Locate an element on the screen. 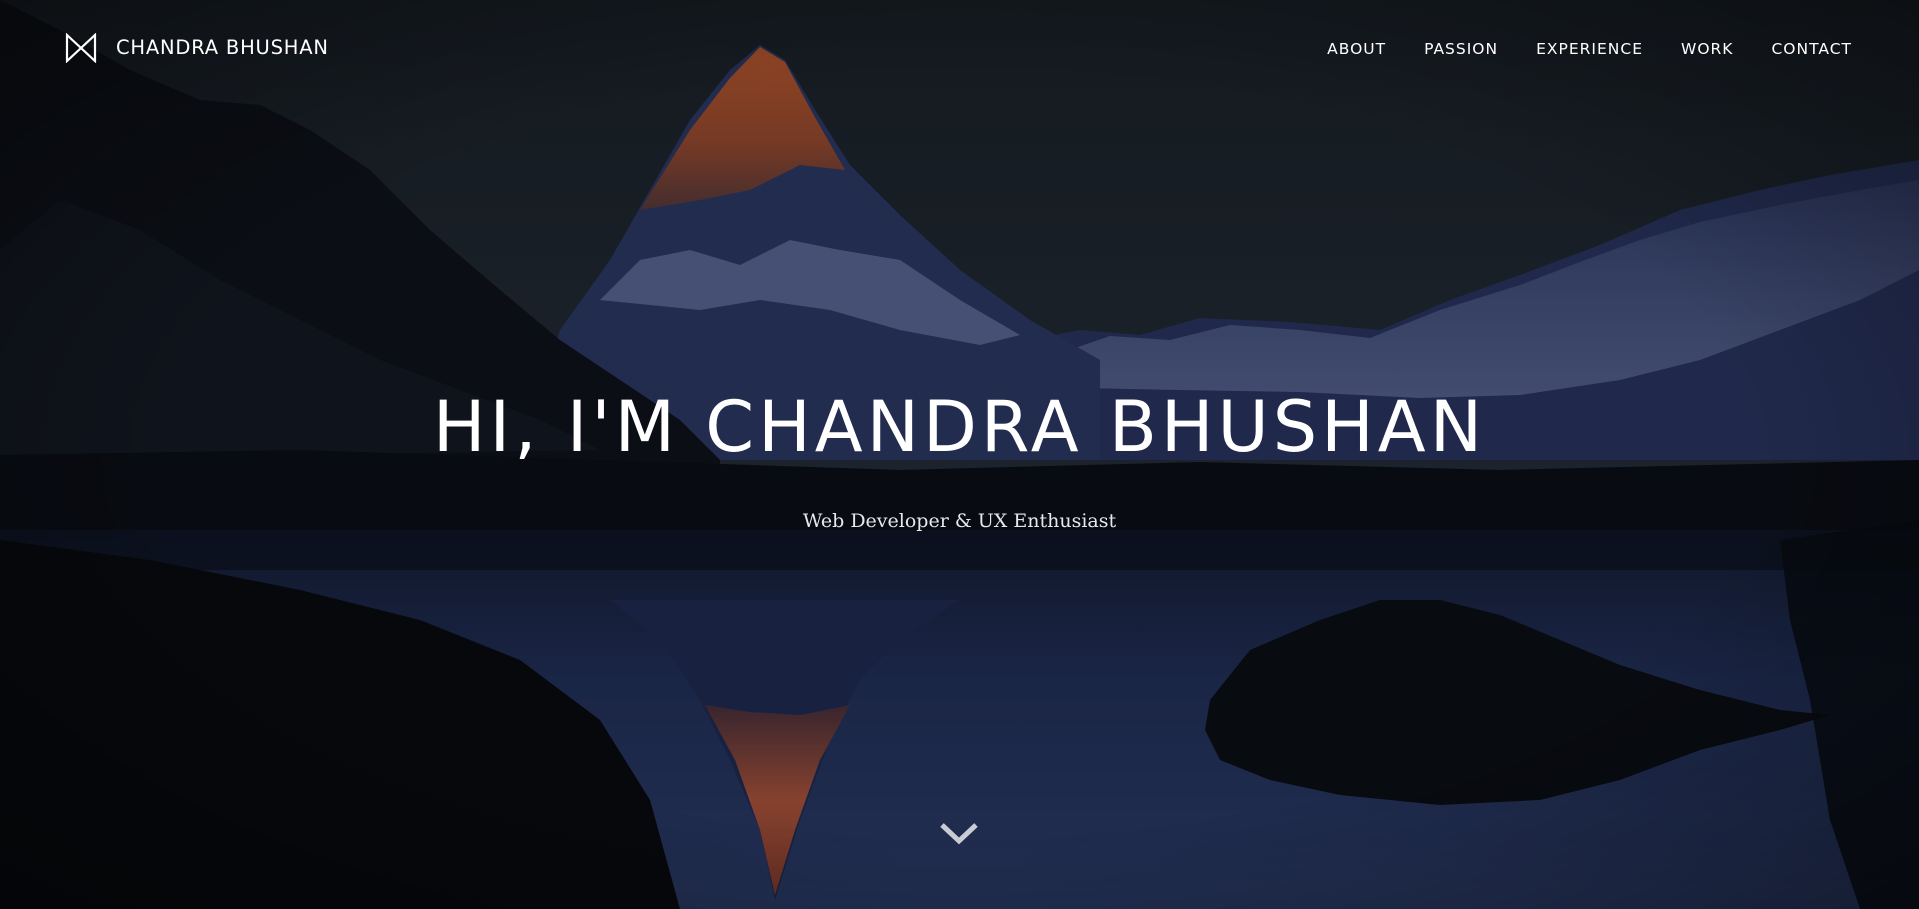 The width and height of the screenshot is (1919, 909). hero-headline: HI, I'M CHANDRA BHUSHAN is located at coordinates (959, 427).